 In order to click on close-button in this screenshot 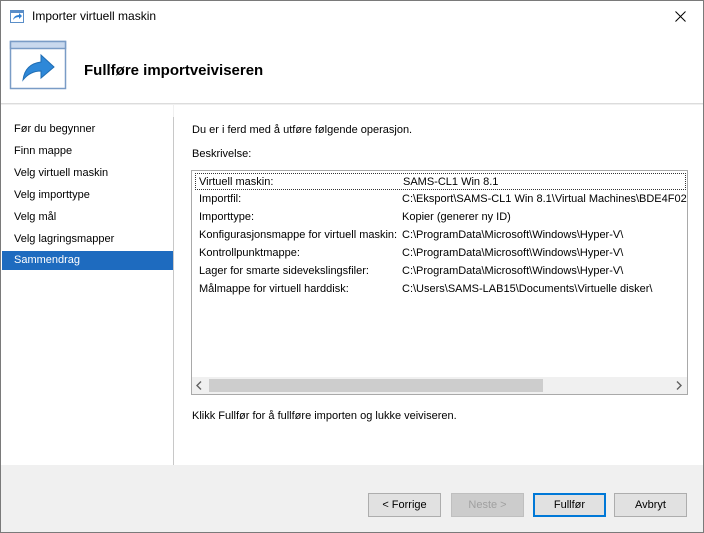, I will do `click(680, 16)`.